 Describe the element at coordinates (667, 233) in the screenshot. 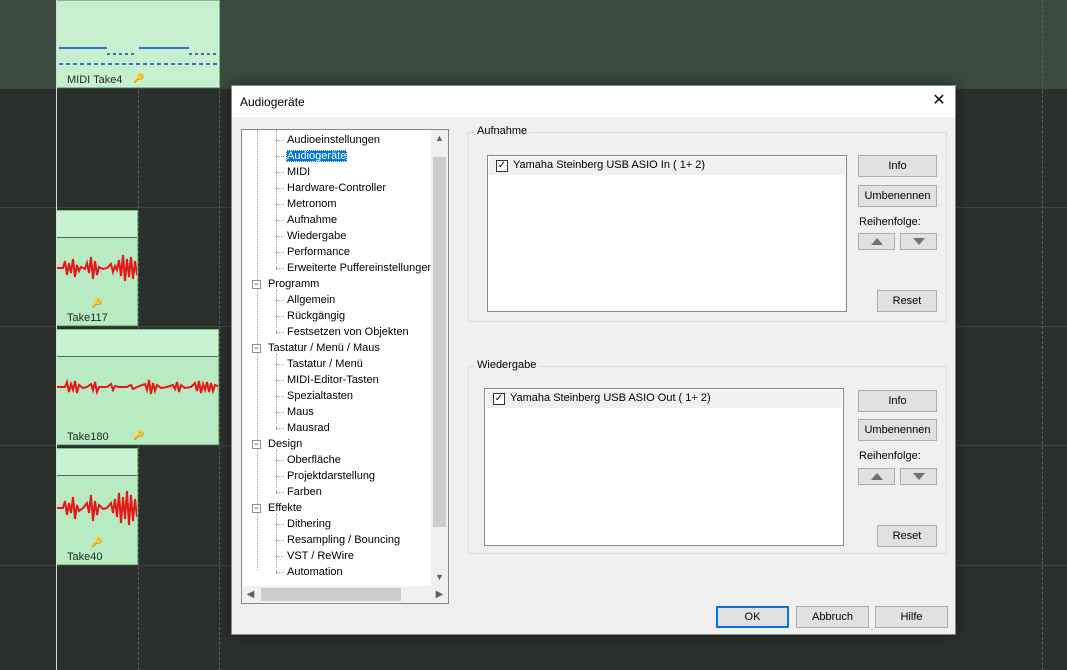

I see `recording-device-list: ✓ Yamaha Steinberg USB ASIO In ( 1+ 2)` at that location.